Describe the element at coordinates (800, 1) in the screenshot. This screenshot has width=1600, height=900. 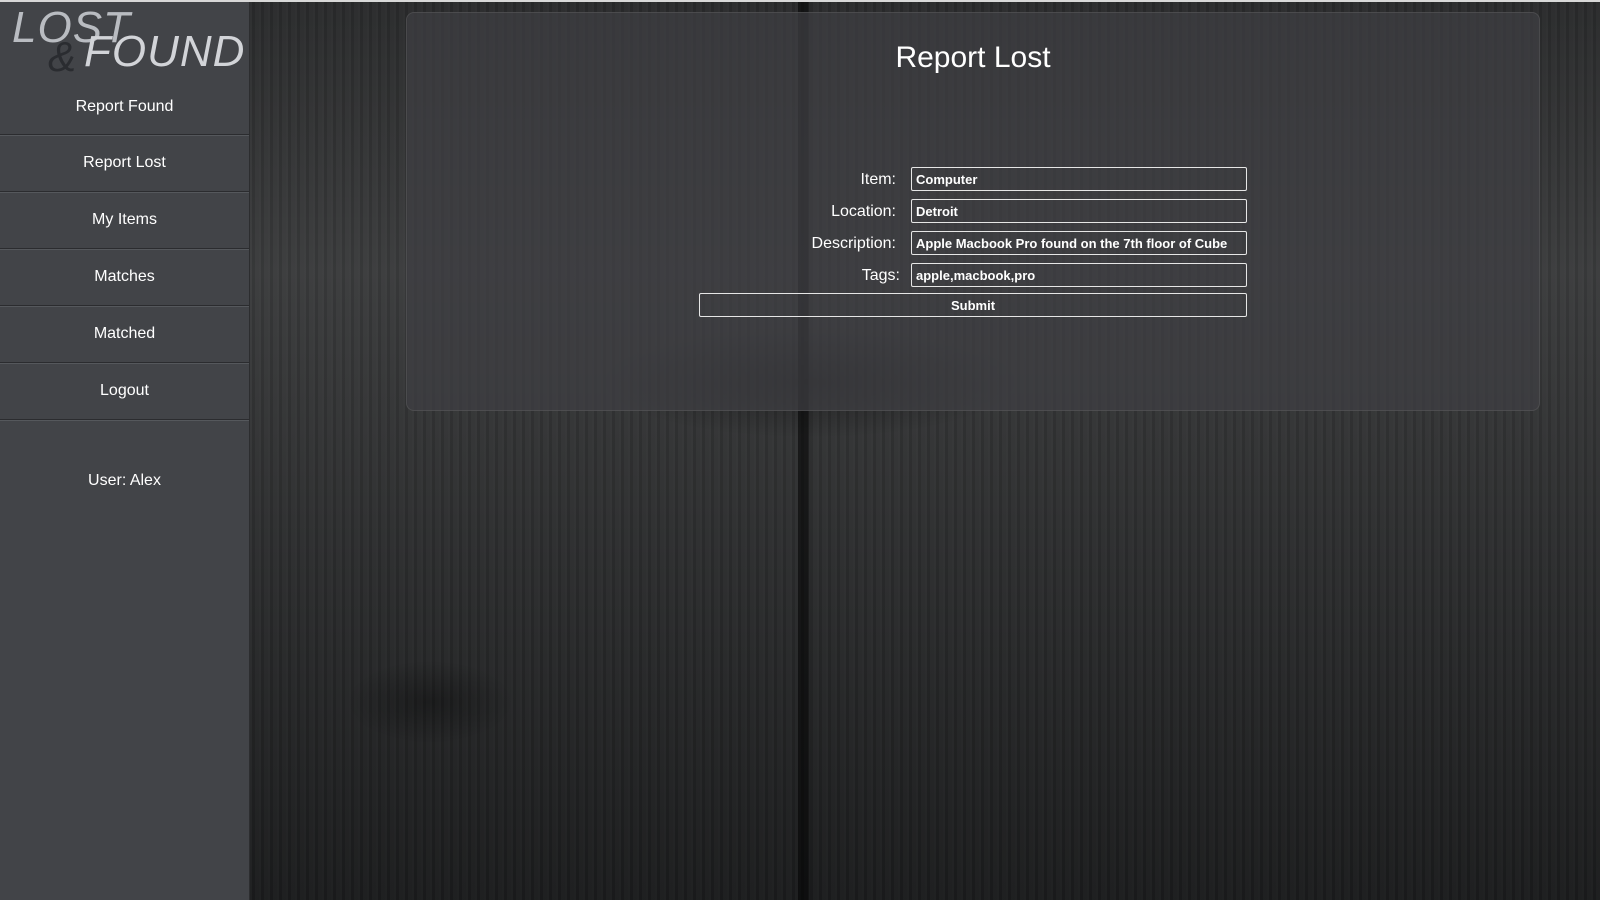
I see `top-border` at that location.